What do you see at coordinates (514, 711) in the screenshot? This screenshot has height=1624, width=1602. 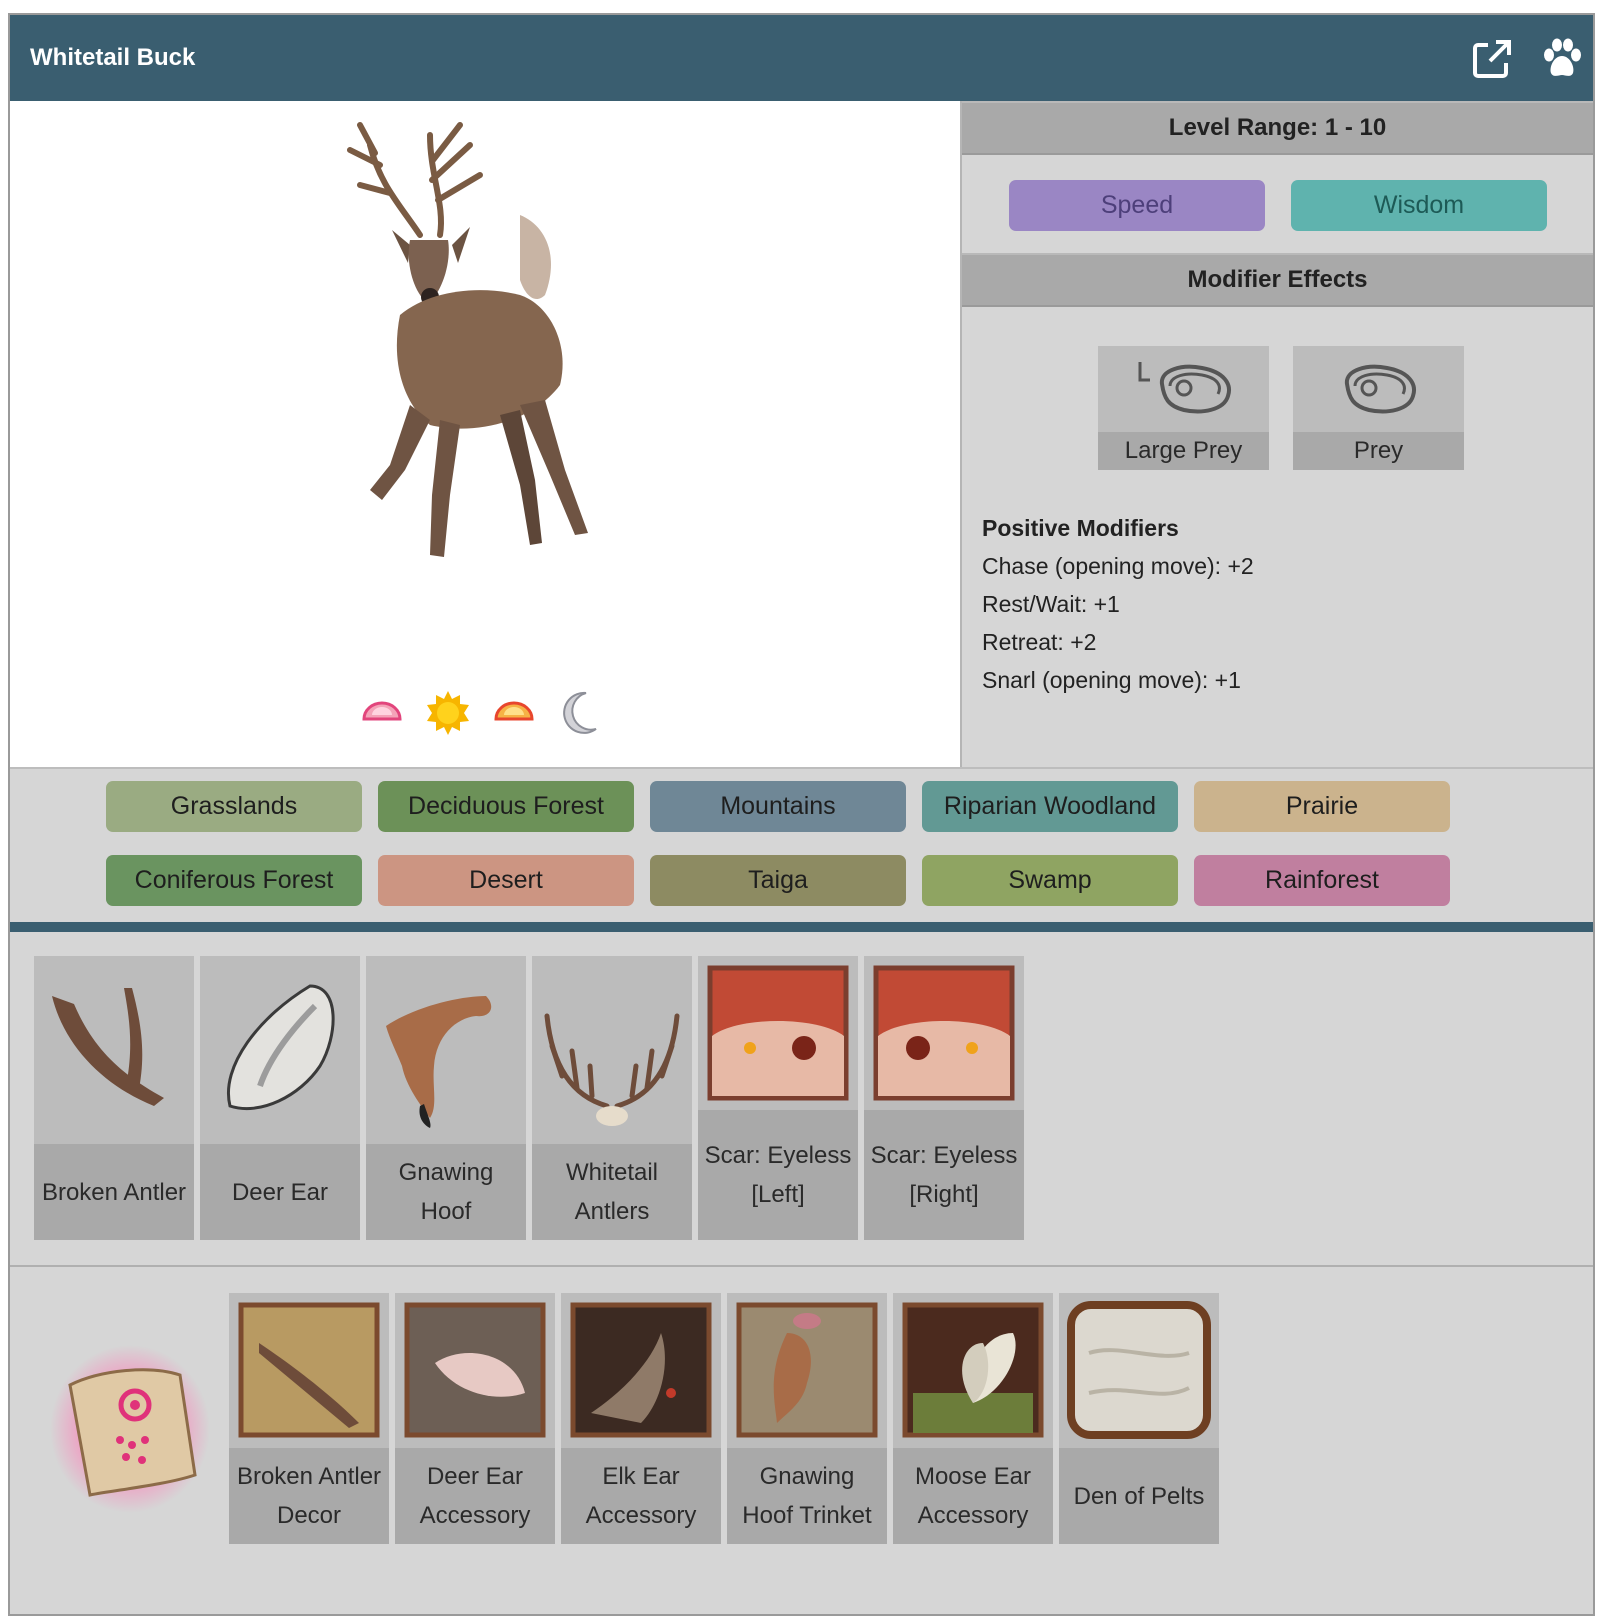 I see `dusk-icon` at bounding box center [514, 711].